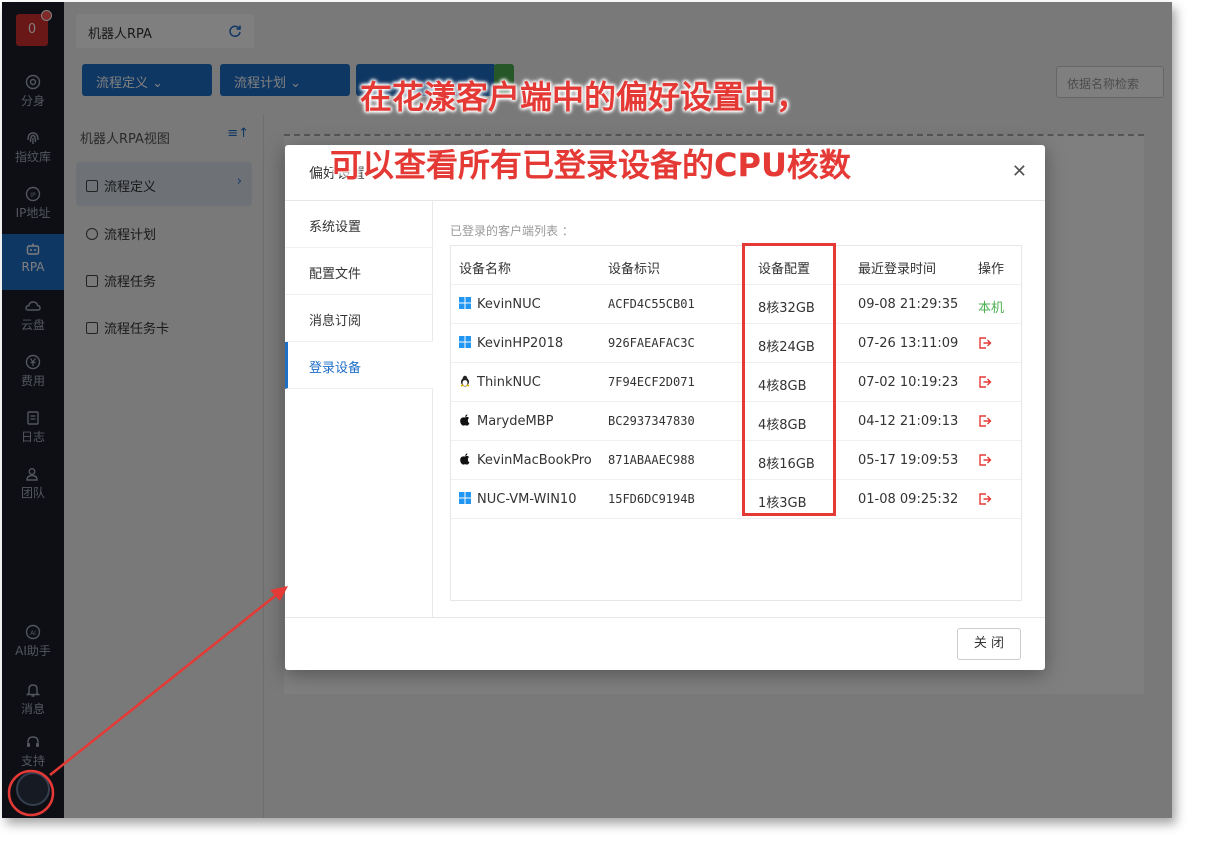 The image size is (1206, 852). Describe the element at coordinates (515, 421) in the screenshot. I see `device-name: MarydeMBP` at that location.